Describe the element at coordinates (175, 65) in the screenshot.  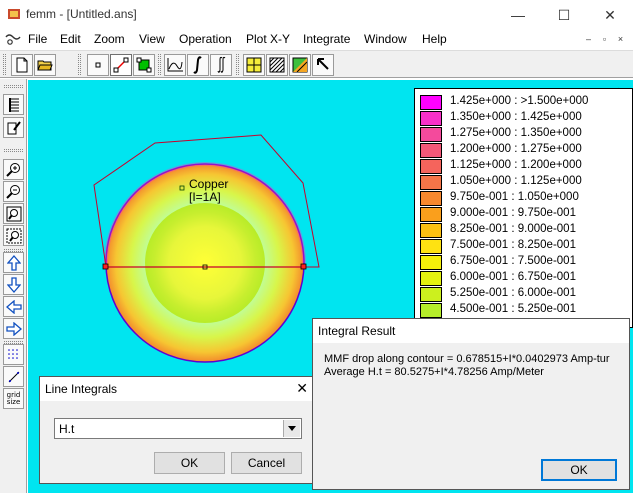
I see `plot-xy-button` at that location.